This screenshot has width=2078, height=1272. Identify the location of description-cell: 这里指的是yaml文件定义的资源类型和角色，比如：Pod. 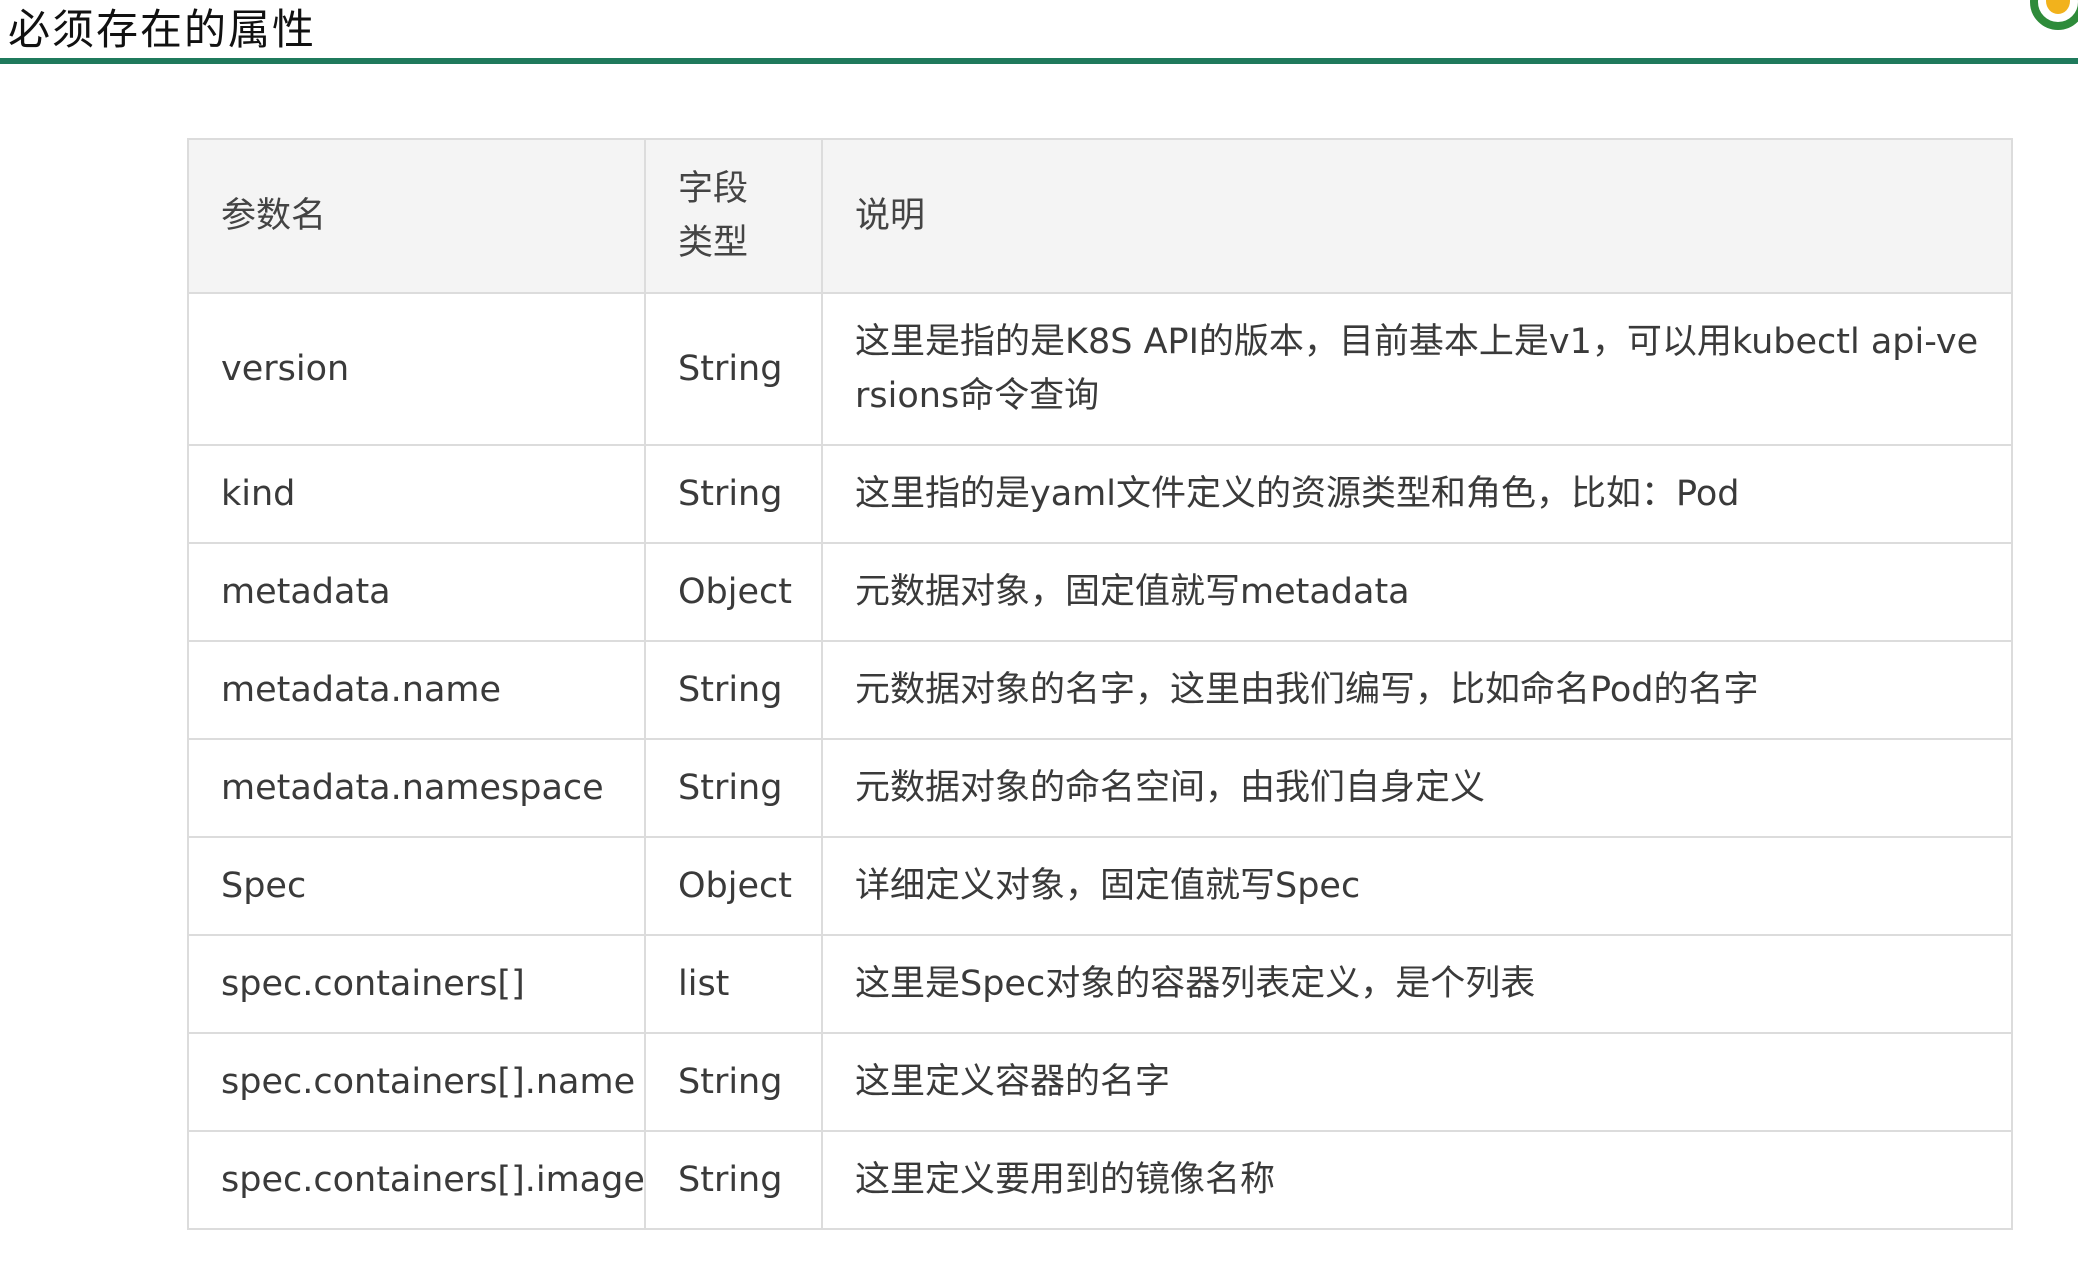
(1417, 494).